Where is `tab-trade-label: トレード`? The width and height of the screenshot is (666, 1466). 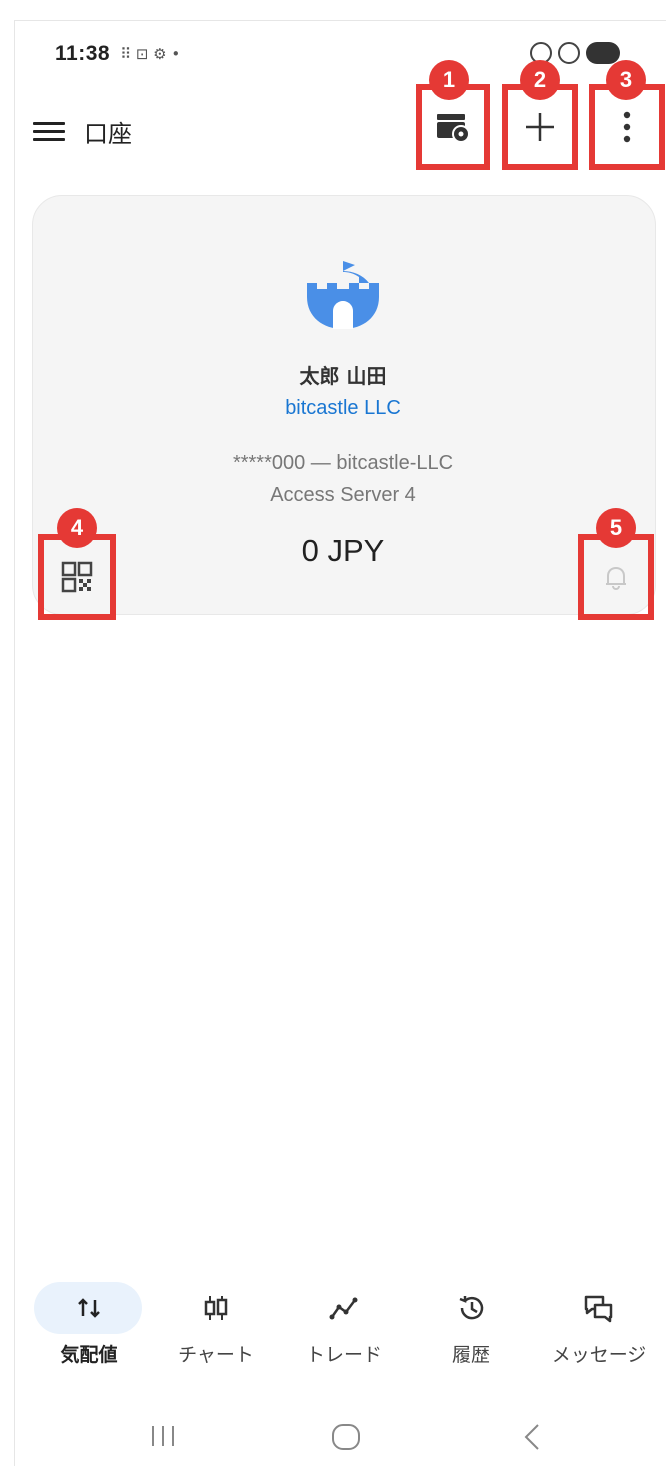 tab-trade-label: トレード is located at coordinates (343, 1355).